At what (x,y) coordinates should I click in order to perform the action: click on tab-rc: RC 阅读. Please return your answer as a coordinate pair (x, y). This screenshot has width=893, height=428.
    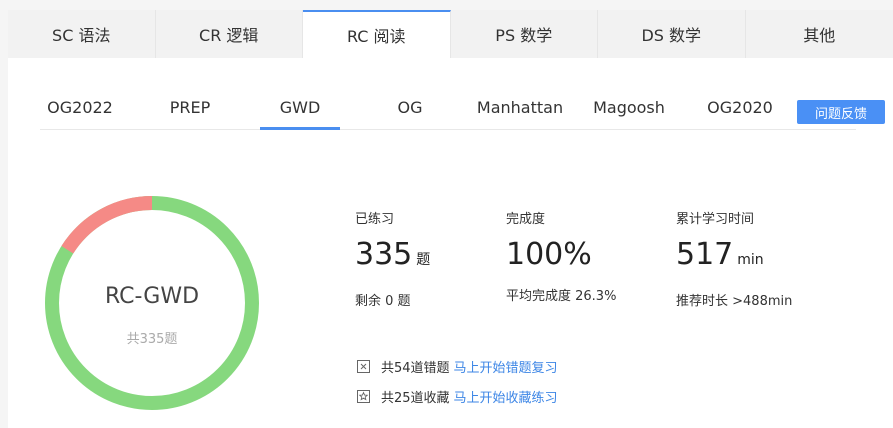
    Looking at the image, I should click on (377, 34).